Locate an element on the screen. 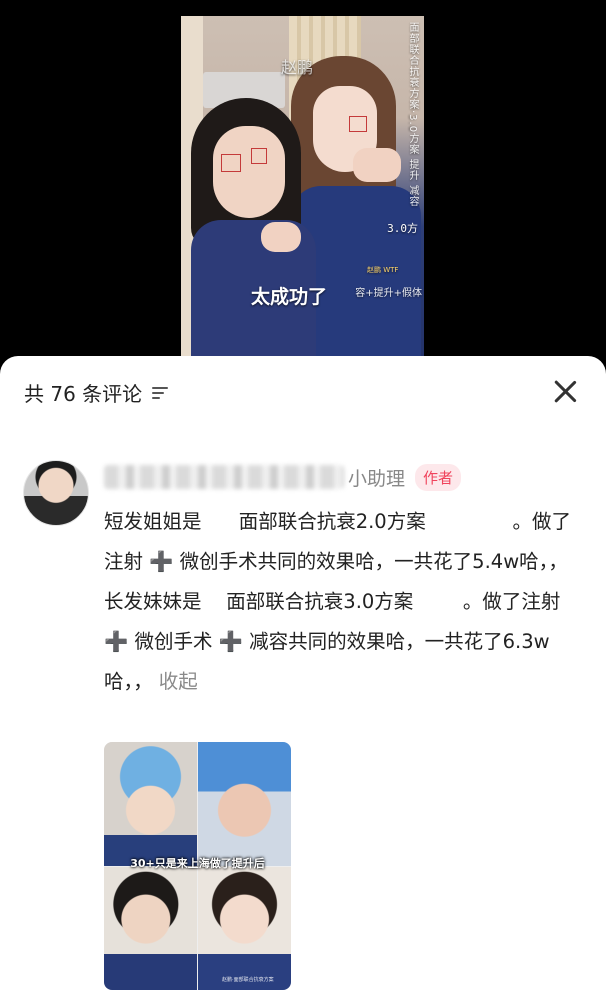 The image size is (606, 999). filter-icon is located at coordinates (161, 393).